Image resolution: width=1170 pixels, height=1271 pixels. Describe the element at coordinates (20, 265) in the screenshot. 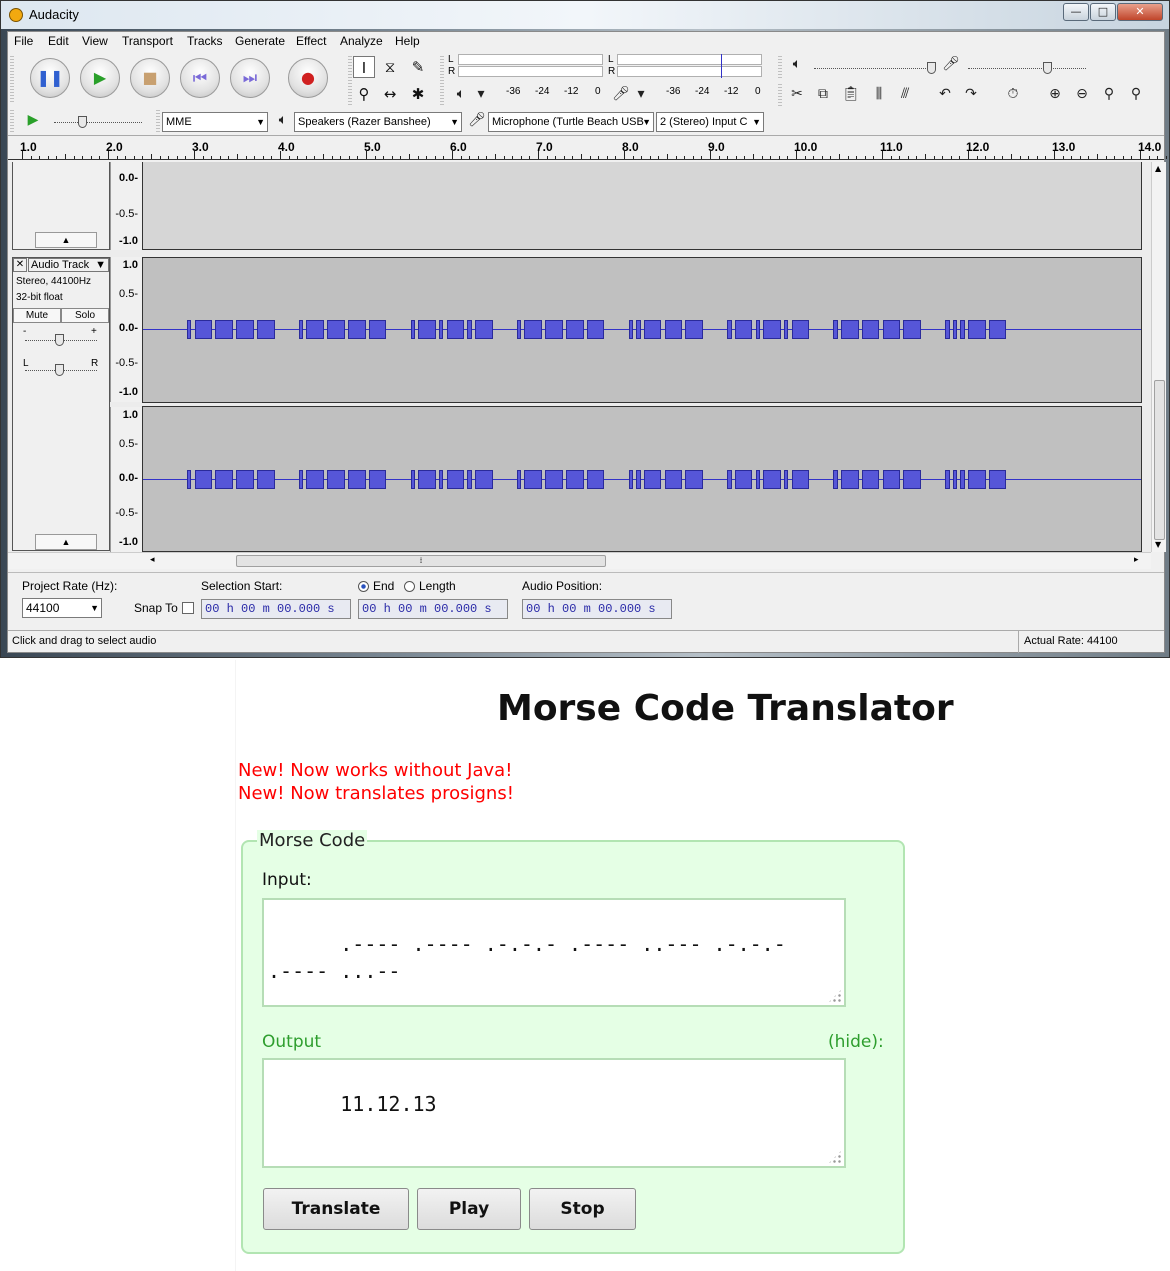

I see `track-close-button: ✕` at that location.